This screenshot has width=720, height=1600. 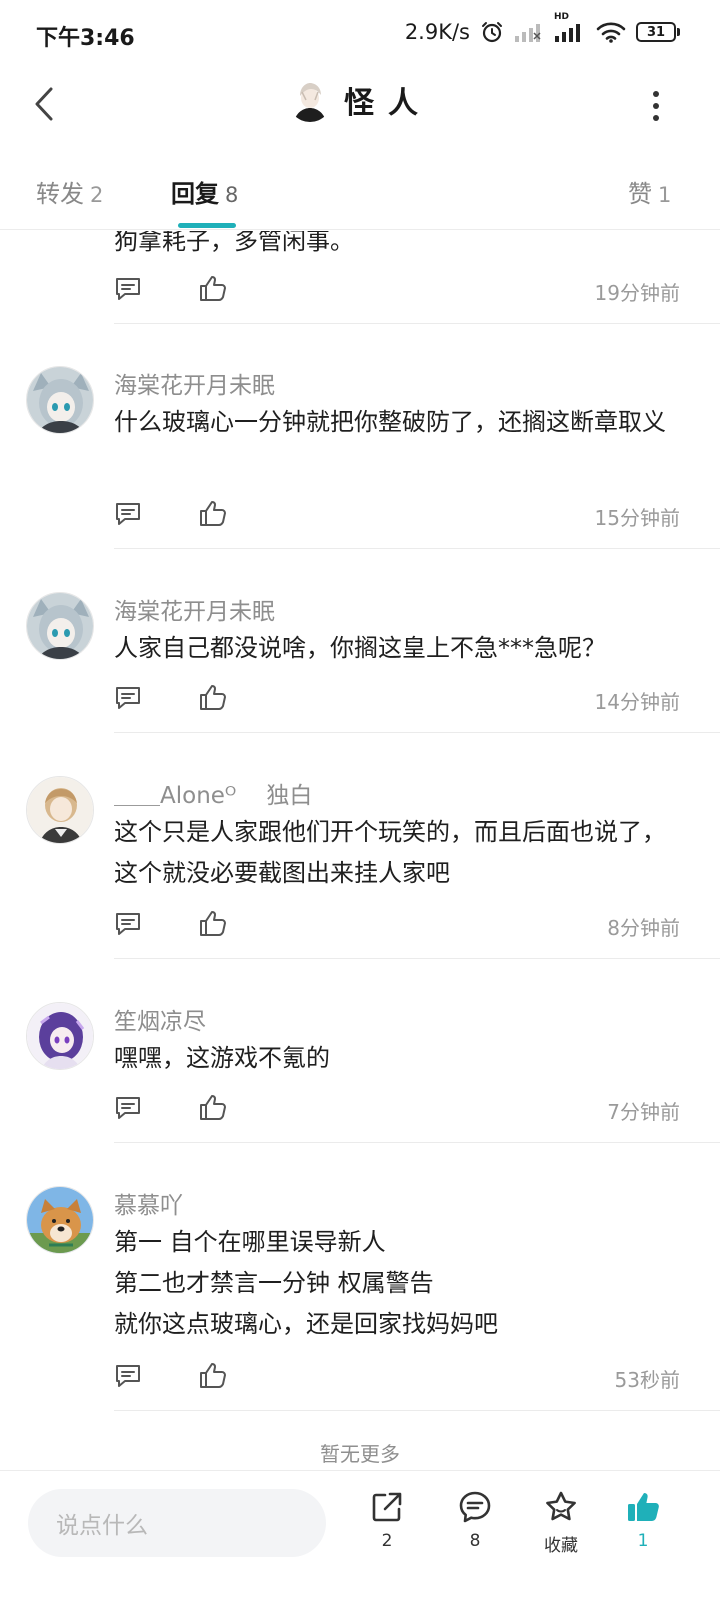 I want to click on battery-level: 31, so click(x=656, y=32).